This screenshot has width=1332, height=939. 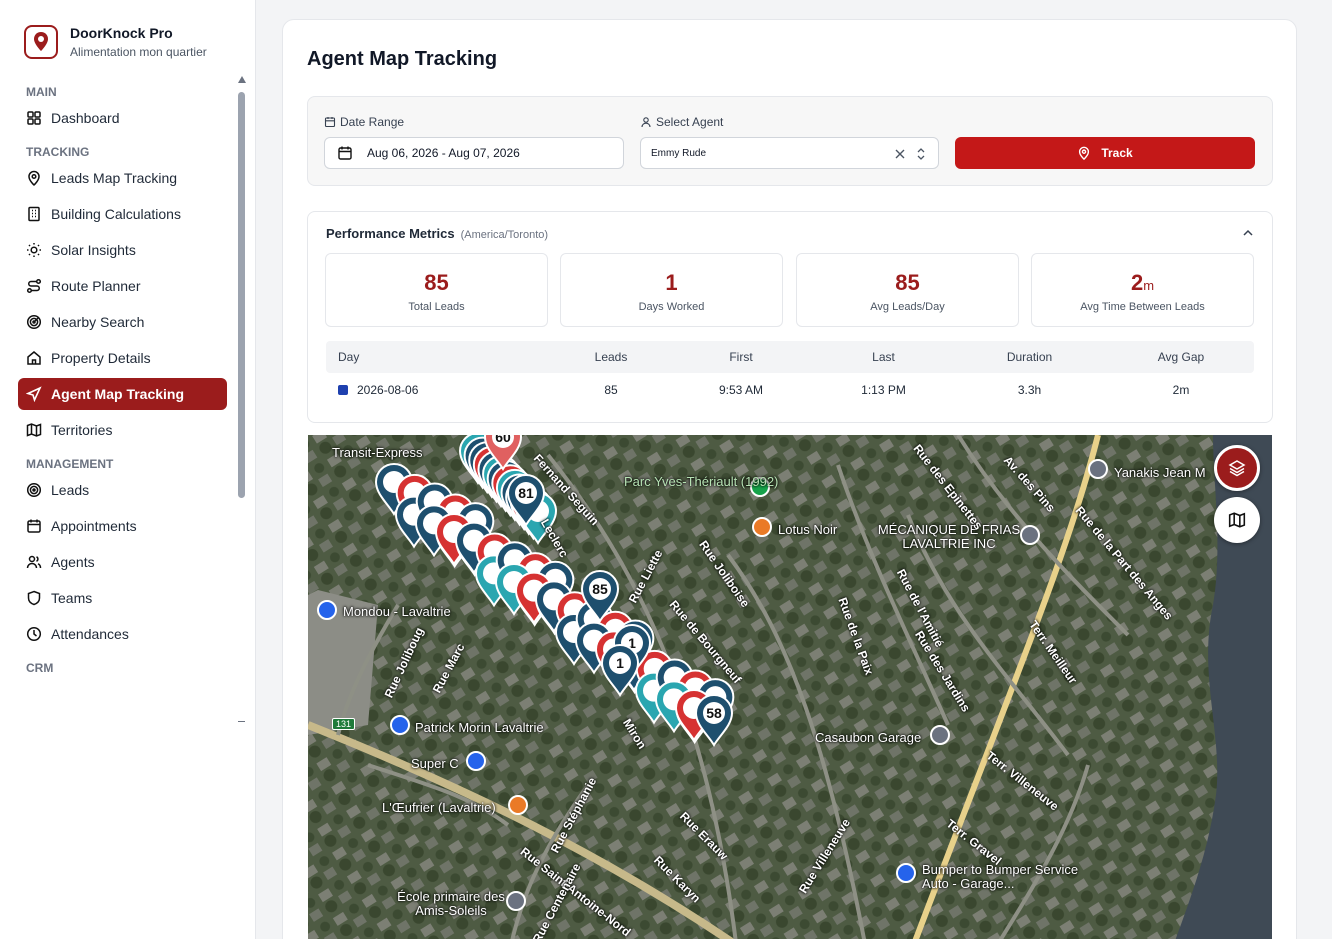 I want to click on sidebar-item-solar-insights: Solar Insights, so click(x=122, y=250).